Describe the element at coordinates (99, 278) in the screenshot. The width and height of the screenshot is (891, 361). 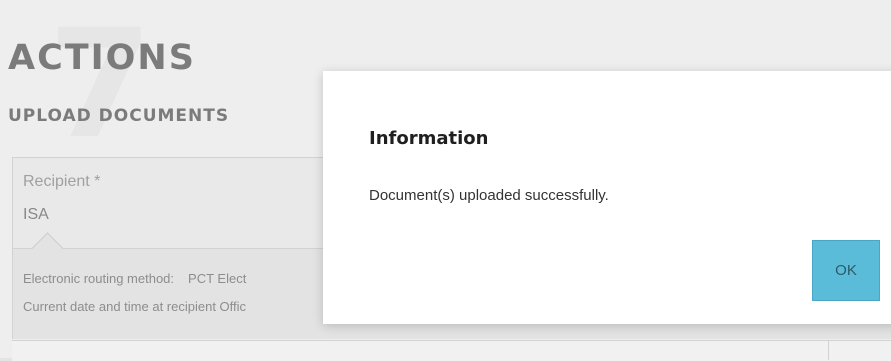
I see `routing-method-label: Electronic routing method:` at that location.